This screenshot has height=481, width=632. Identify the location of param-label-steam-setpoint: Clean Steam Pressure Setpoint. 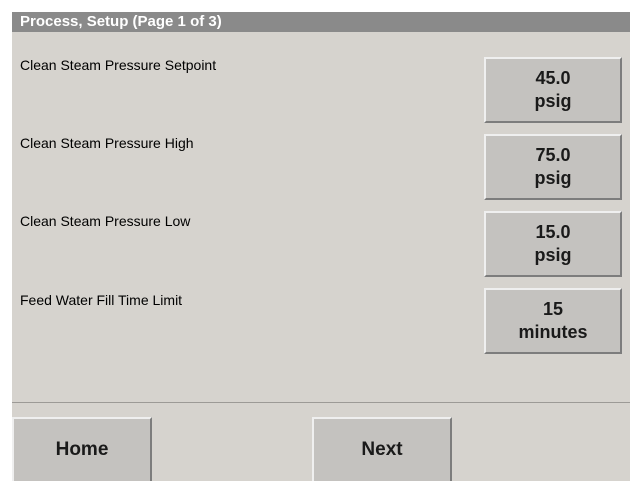
(118, 65).